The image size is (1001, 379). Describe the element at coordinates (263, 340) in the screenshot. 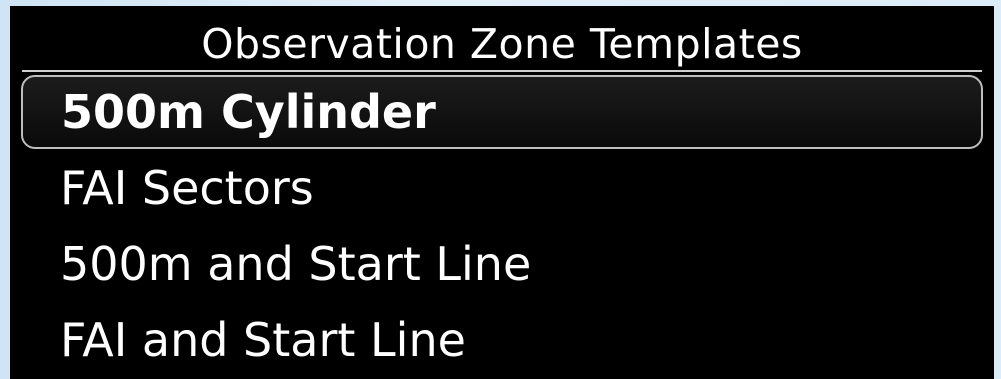

I see `list-item-label: FAI and Start Line` at that location.